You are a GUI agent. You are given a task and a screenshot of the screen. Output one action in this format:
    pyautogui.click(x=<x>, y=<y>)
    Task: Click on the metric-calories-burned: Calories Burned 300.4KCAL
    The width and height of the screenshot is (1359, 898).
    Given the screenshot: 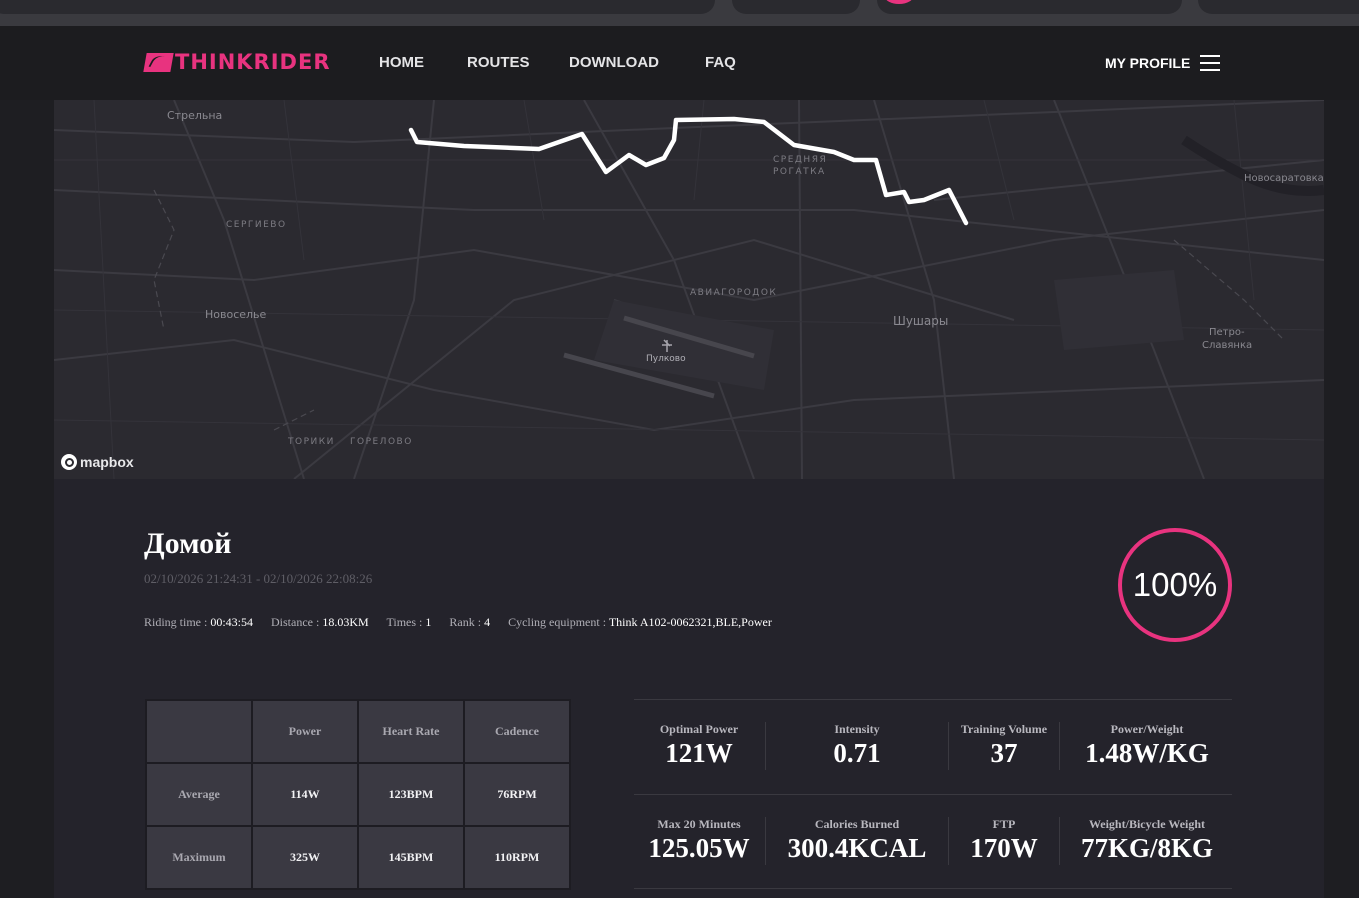 What is the action you would take?
    pyautogui.click(x=857, y=840)
    